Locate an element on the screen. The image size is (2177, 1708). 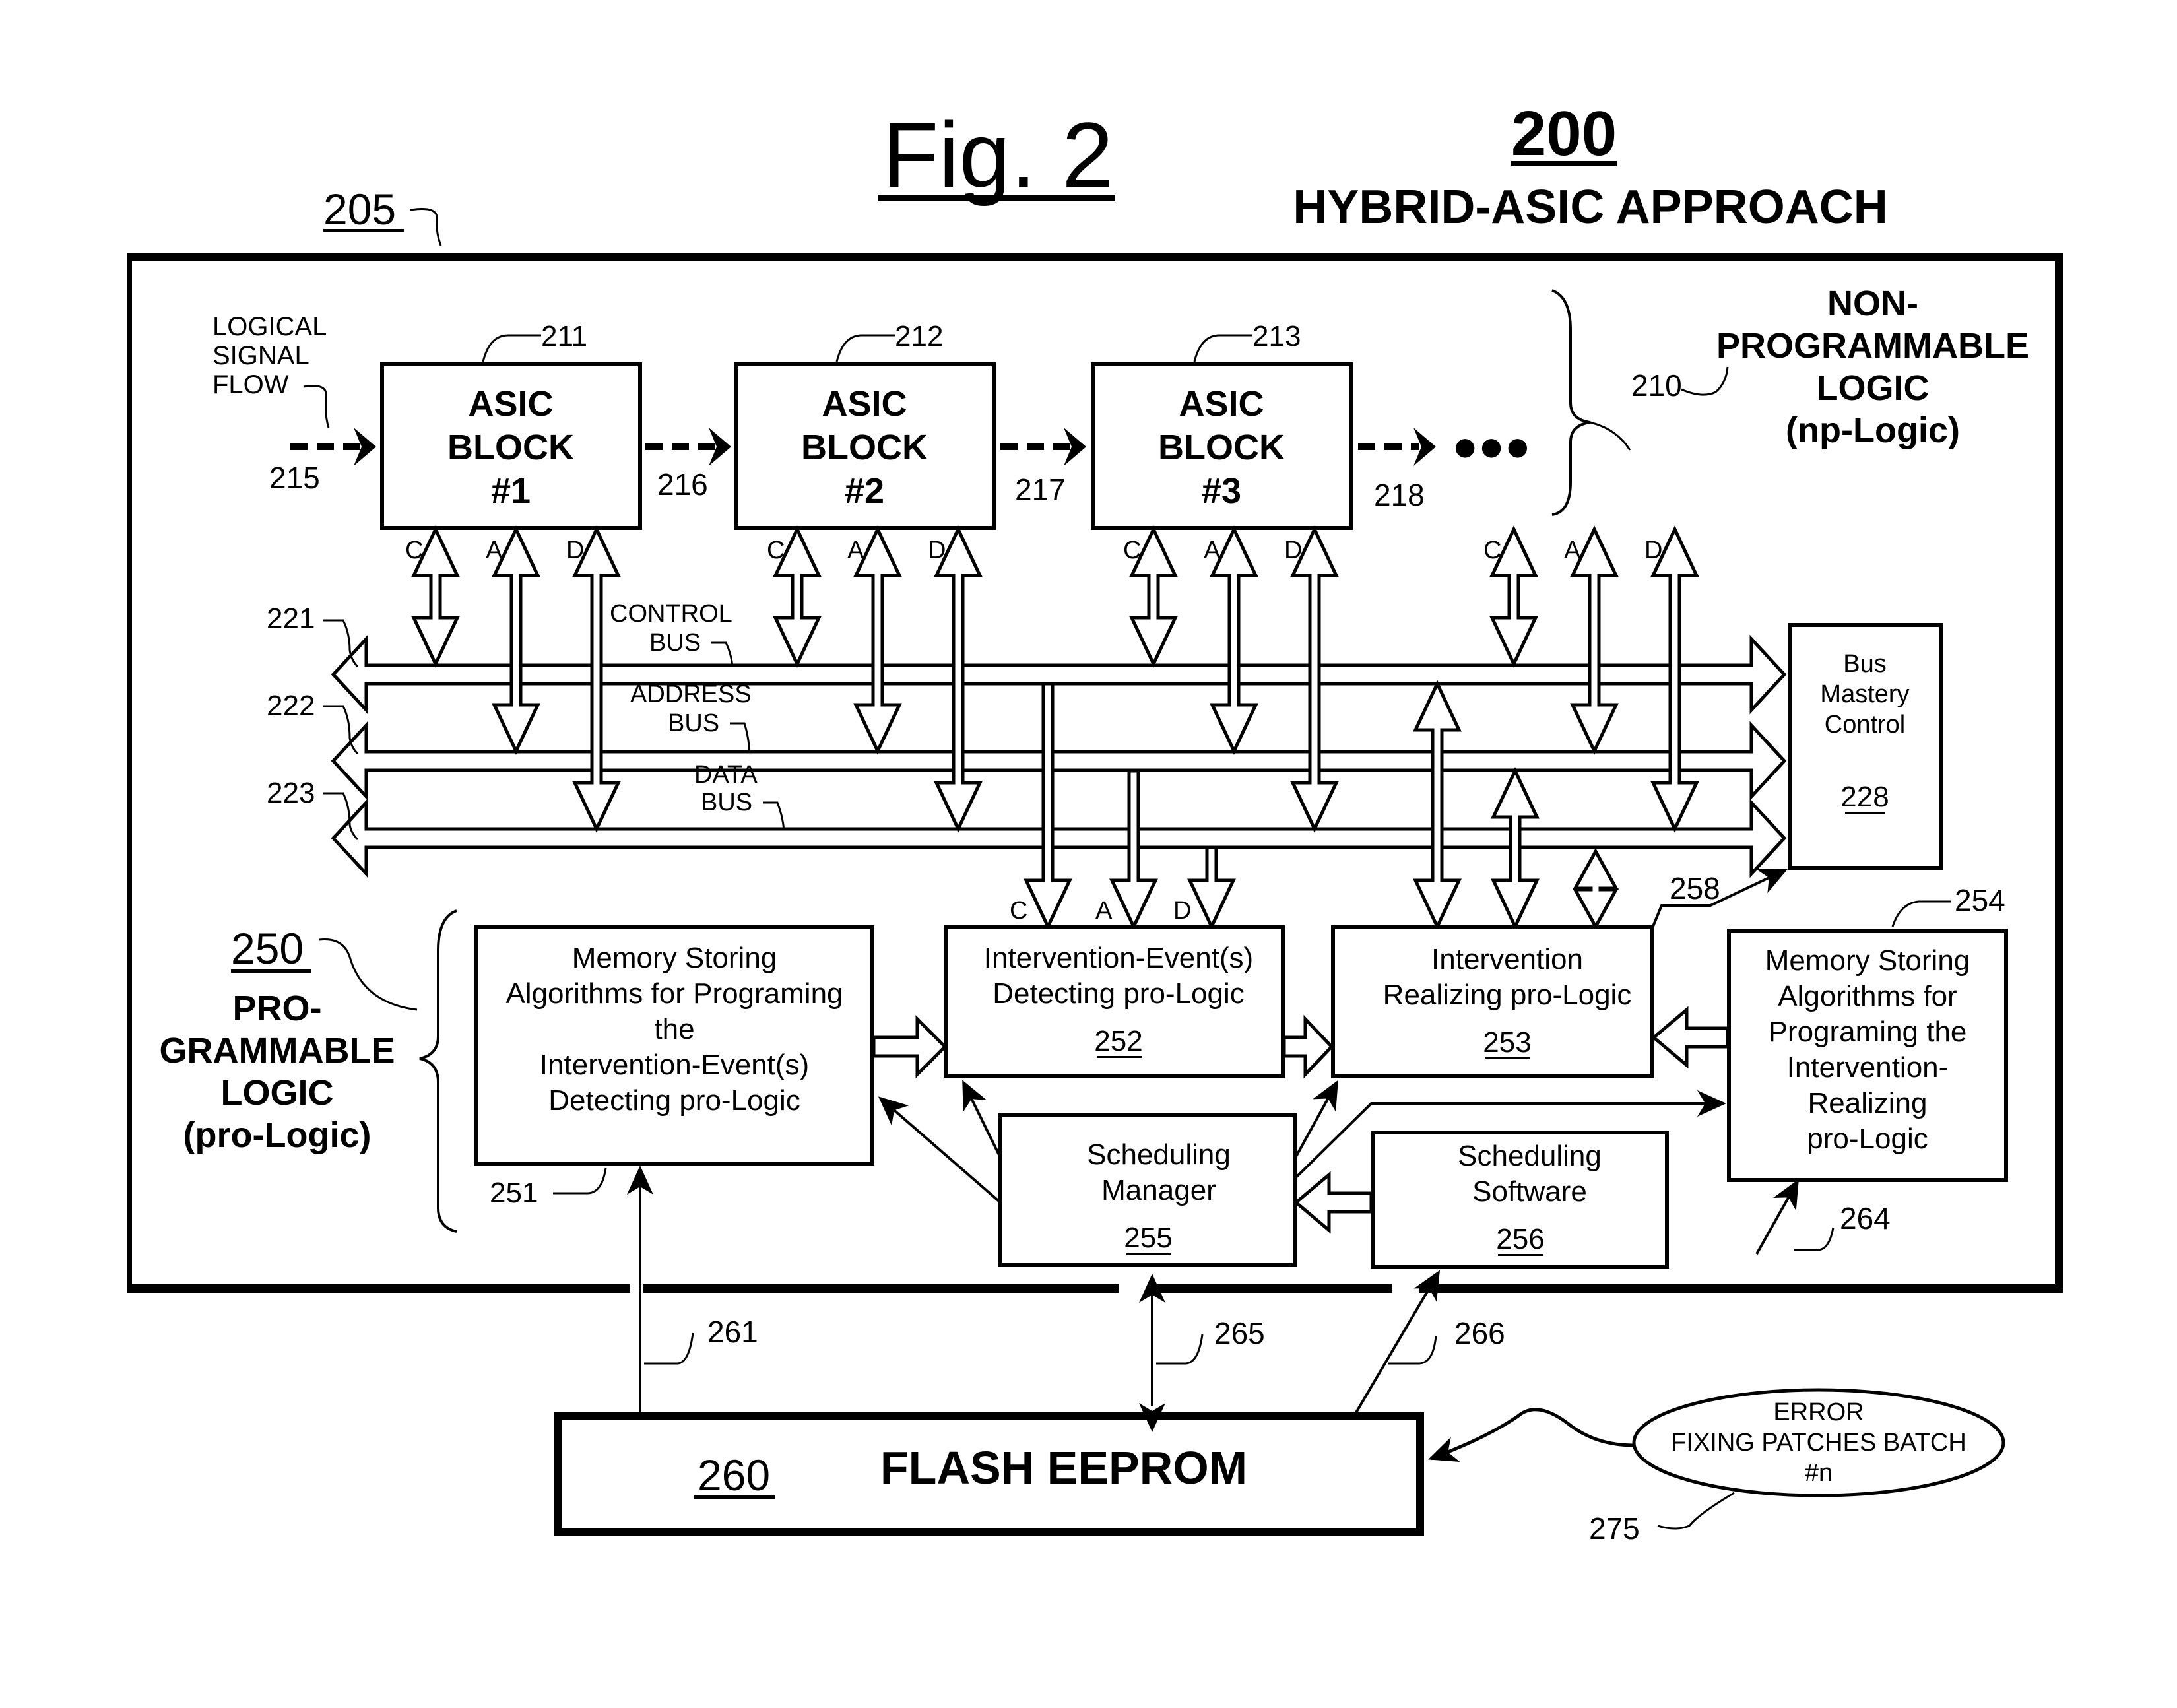
flow-ref-217: 217 is located at coordinates (1040, 490).